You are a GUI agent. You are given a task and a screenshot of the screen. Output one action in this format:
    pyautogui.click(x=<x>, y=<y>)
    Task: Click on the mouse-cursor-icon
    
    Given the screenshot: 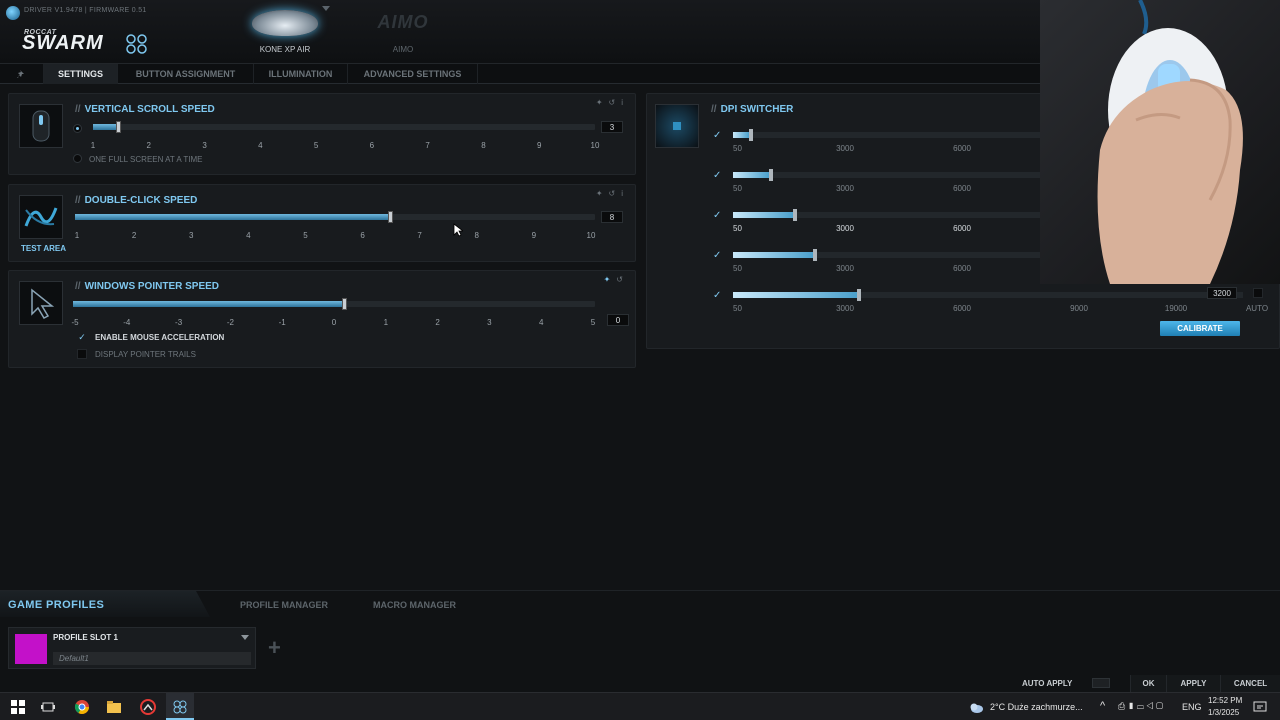 What is the action you would take?
    pyautogui.click(x=458, y=230)
    